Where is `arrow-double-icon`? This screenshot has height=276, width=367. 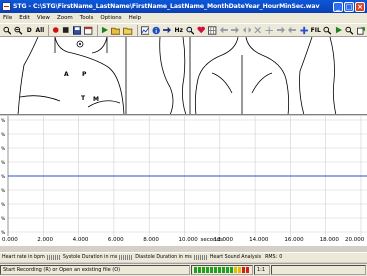
arrow-double-icon is located at coordinates (247, 30).